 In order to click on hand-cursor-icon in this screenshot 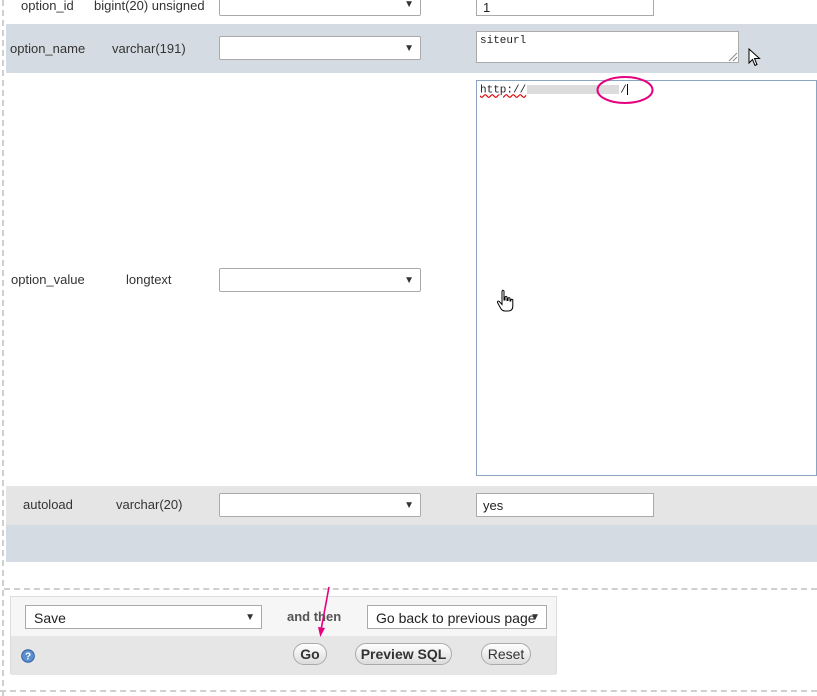, I will do `click(505, 300)`.